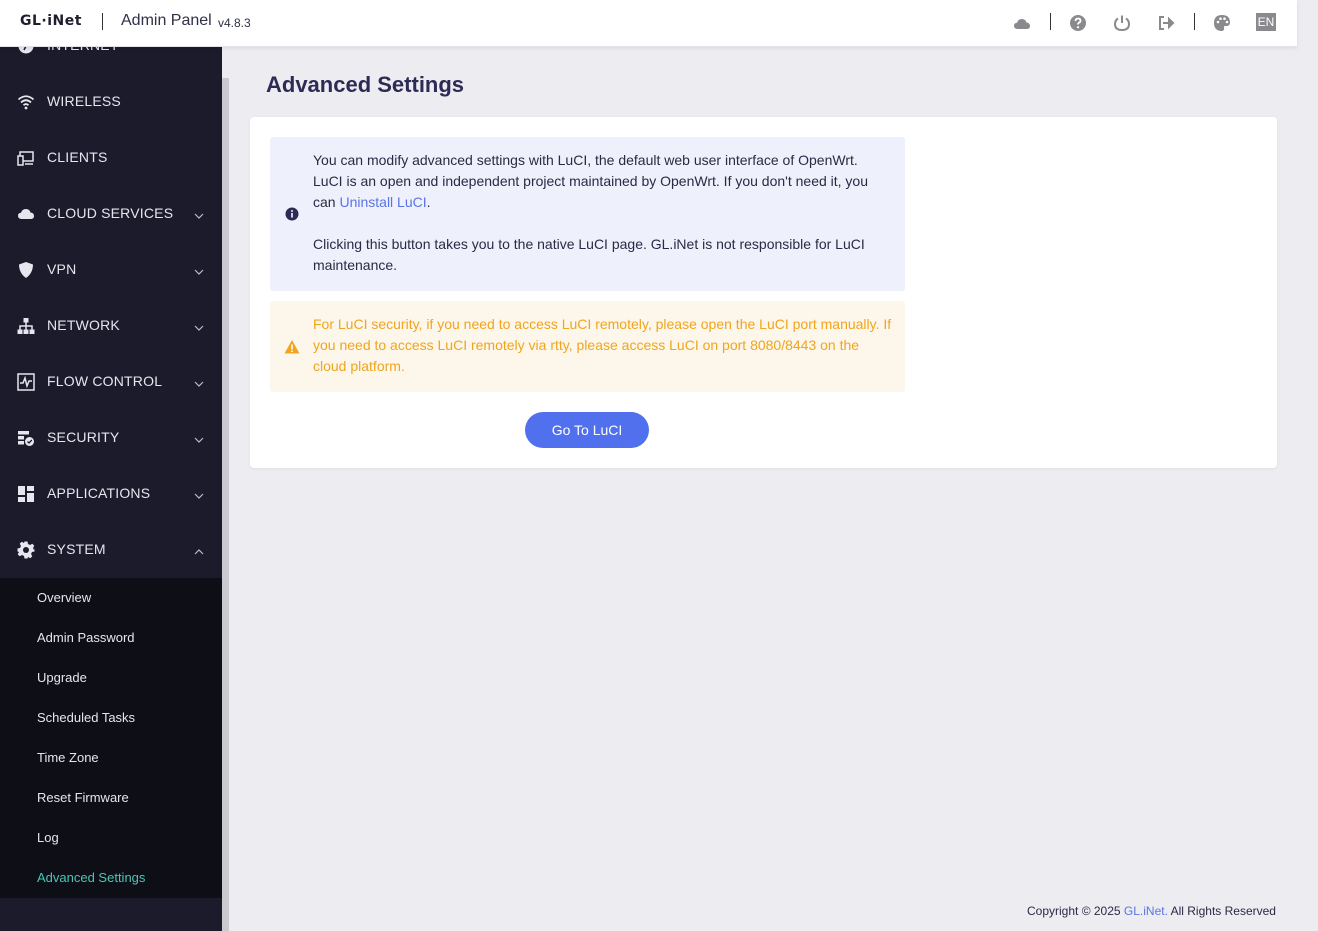  Describe the element at coordinates (62, 269) in the screenshot. I see `sidebar-item-label: VPN` at that location.